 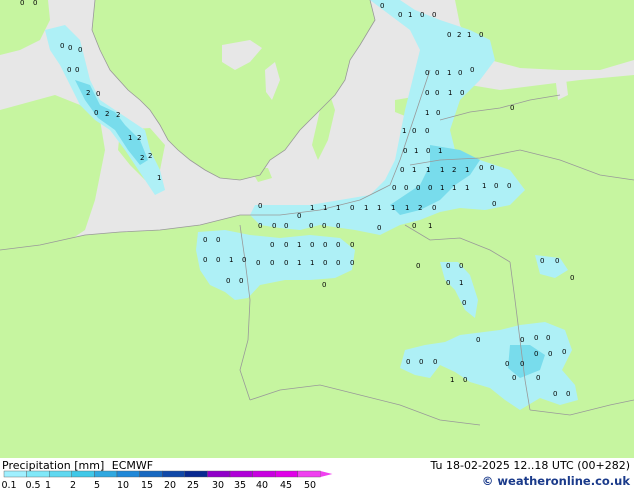 I want to click on legend-tick-label: 40, so click(x=262, y=485).